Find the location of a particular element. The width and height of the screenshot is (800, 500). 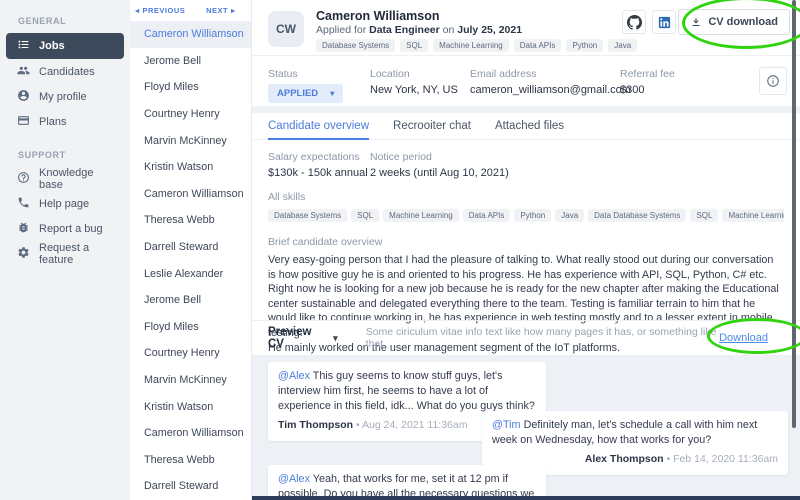

cv-download-button: CV download is located at coordinates (734, 22).